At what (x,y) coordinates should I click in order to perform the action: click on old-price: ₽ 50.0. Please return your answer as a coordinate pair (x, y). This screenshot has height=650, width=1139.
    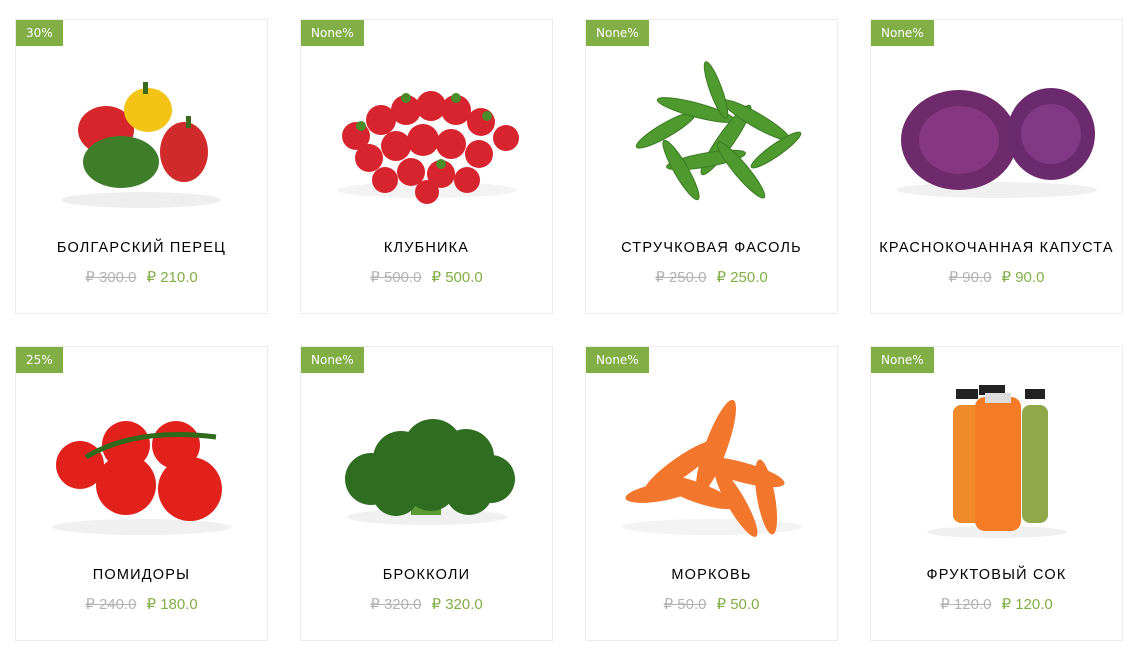
    Looking at the image, I should click on (685, 604).